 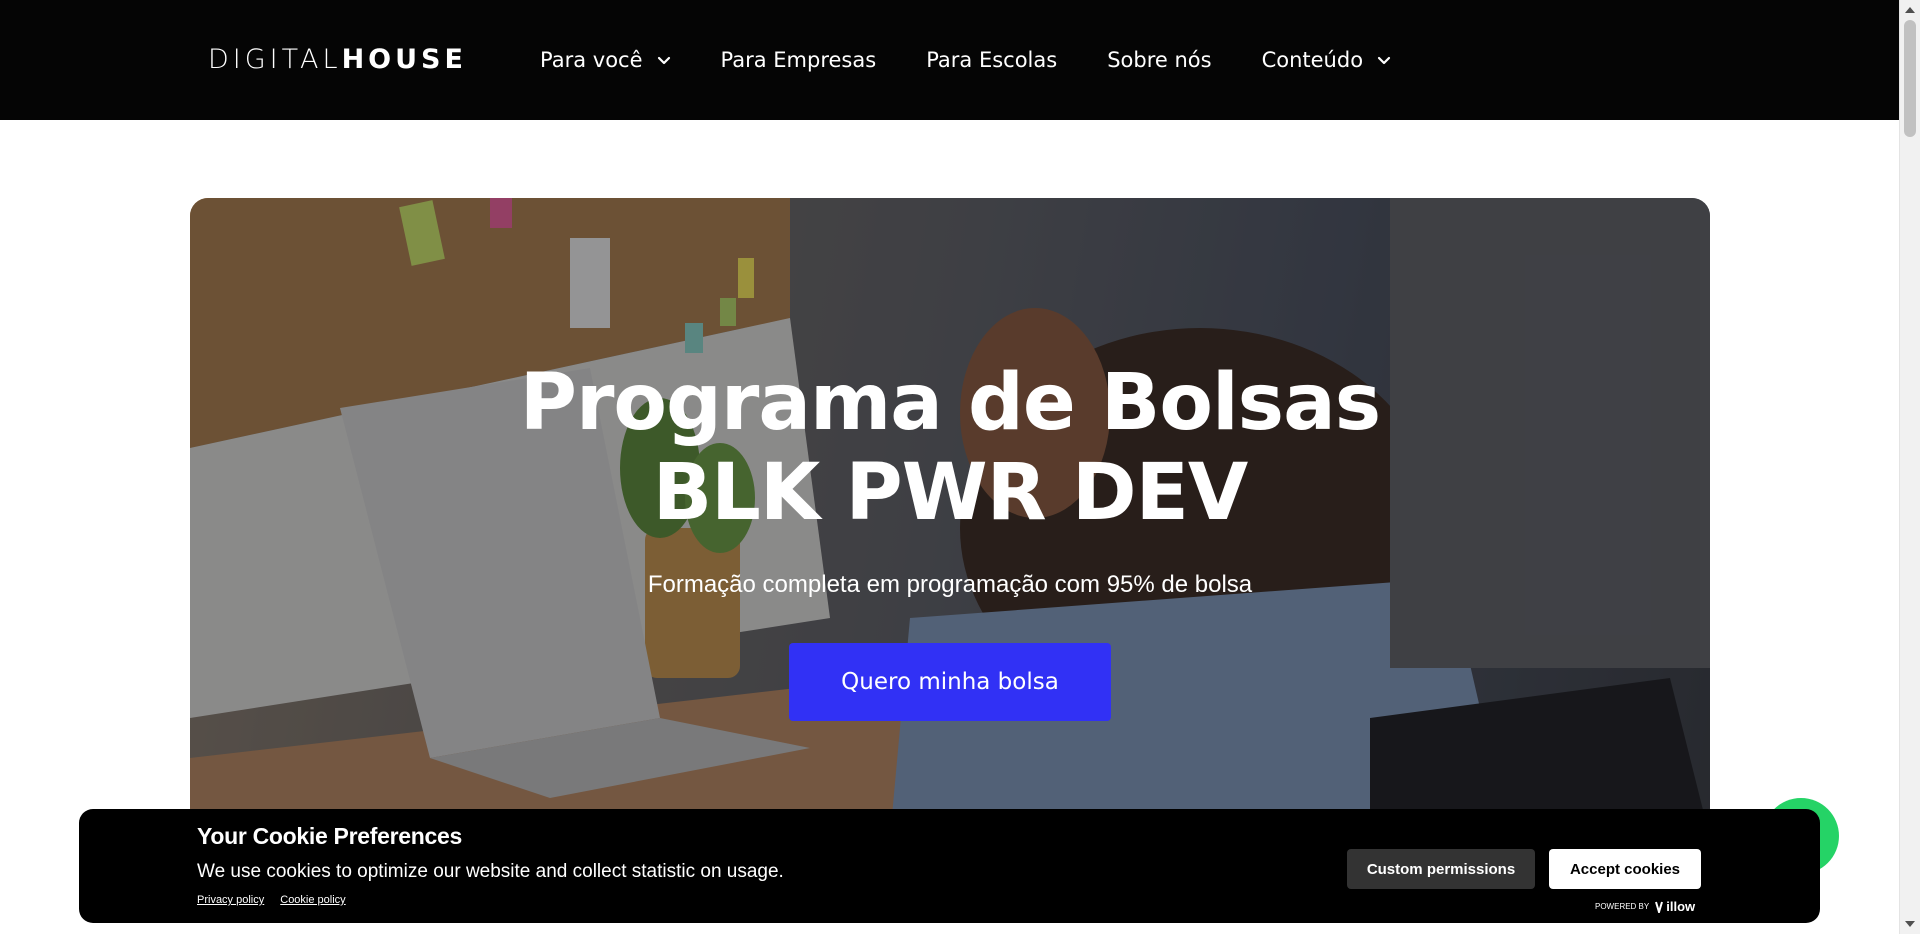 I want to click on nav-item-para-escolas: Para Escolas, so click(x=991, y=60).